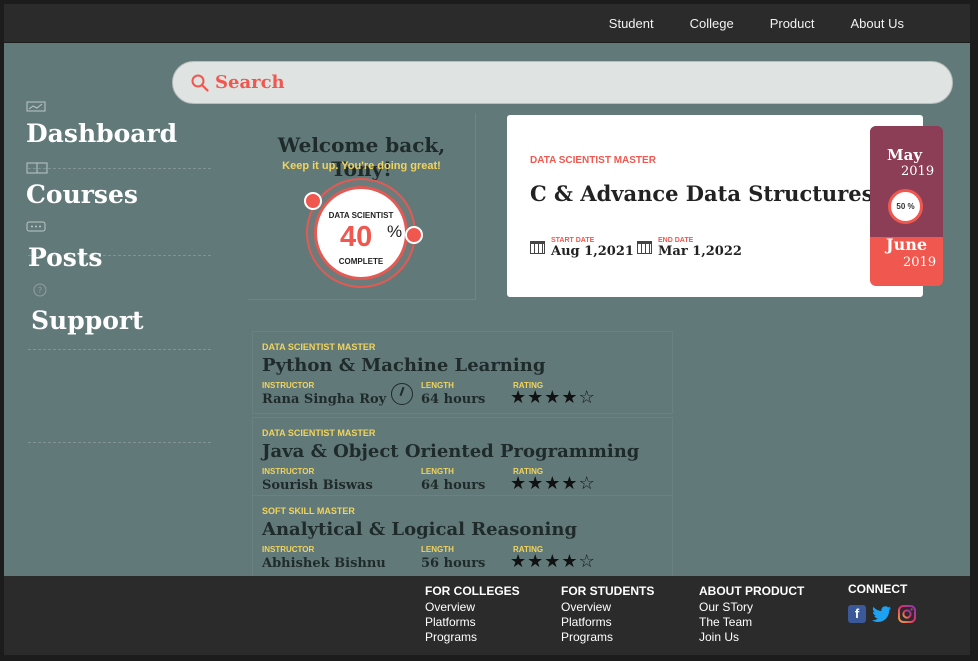 The height and width of the screenshot is (661, 978). I want to click on progress-ring-face: DATA SCIENTIST 40 % COMPLETE, so click(361, 233).